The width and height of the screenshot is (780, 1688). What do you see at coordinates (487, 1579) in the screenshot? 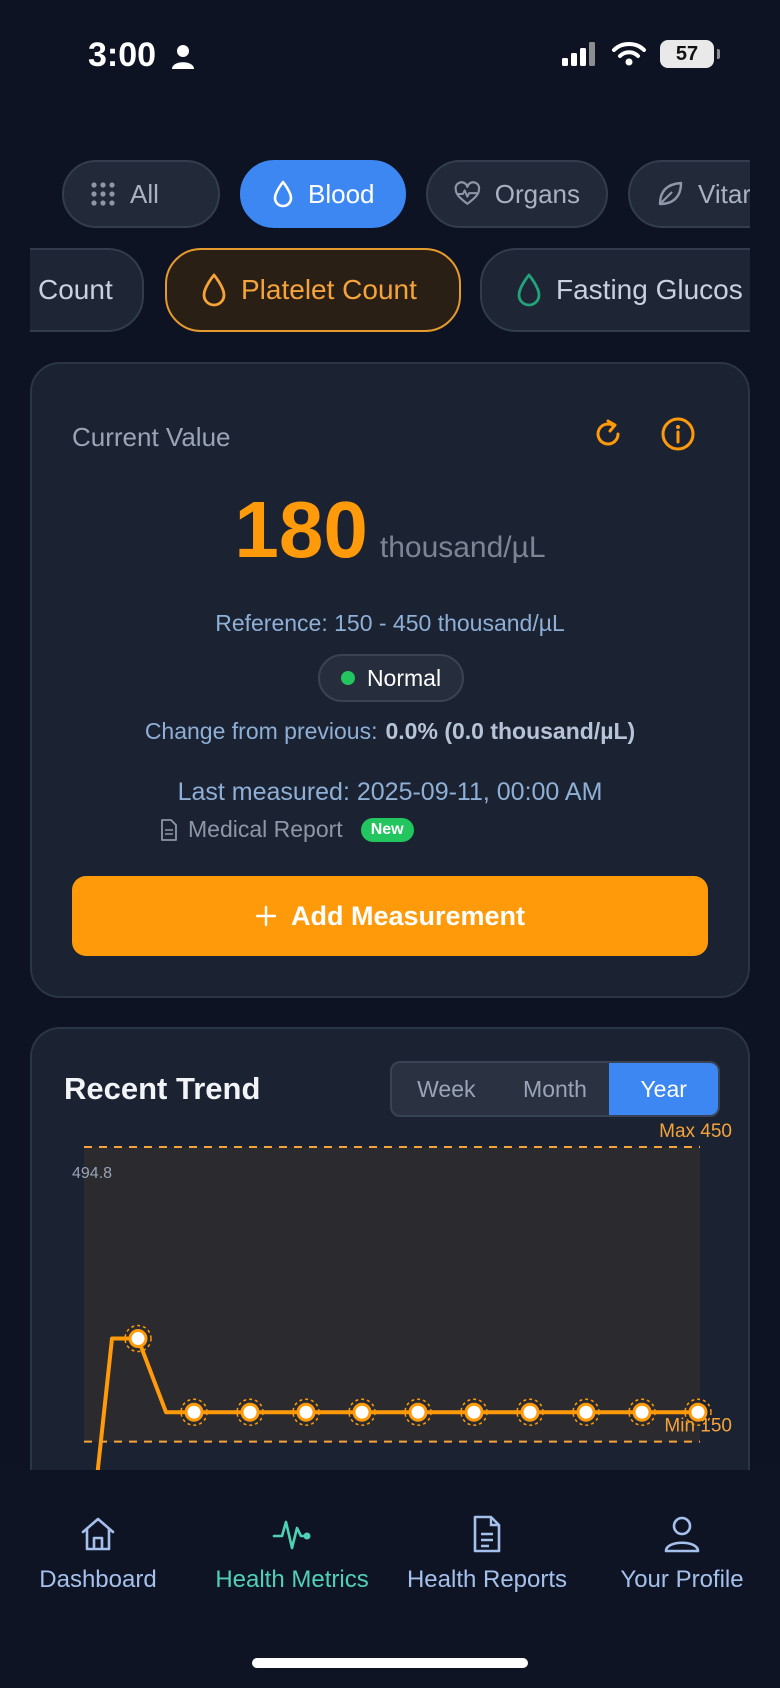
I see `nav-label: Health Reports` at bounding box center [487, 1579].